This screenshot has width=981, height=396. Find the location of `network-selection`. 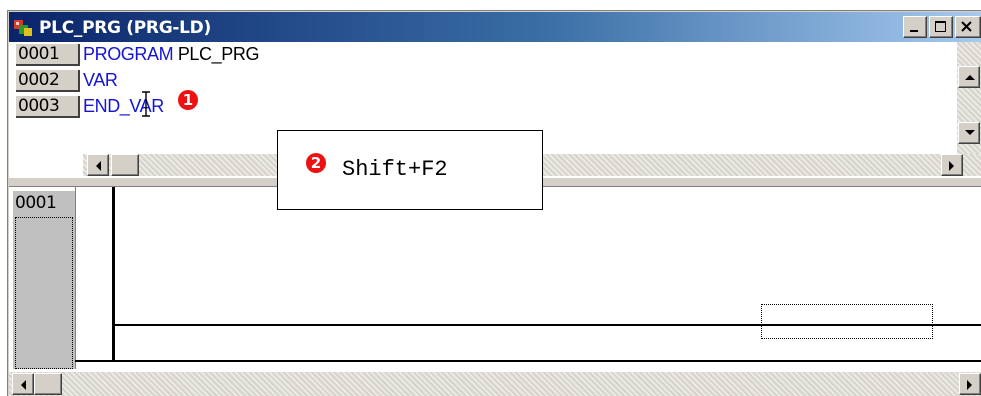

network-selection is located at coordinates (44, 293).